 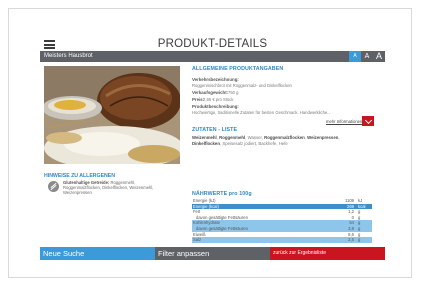 I want to click on ingredient-item: , Wasser,, so click(x=255, y=137).